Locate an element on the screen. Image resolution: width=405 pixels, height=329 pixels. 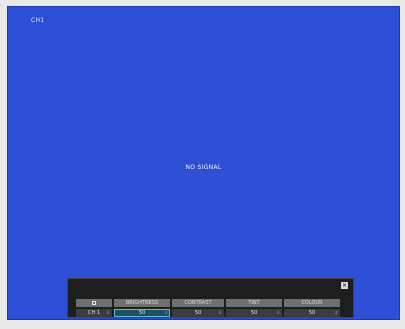
brightness-value: 50 is located at coordinates (142, 313).